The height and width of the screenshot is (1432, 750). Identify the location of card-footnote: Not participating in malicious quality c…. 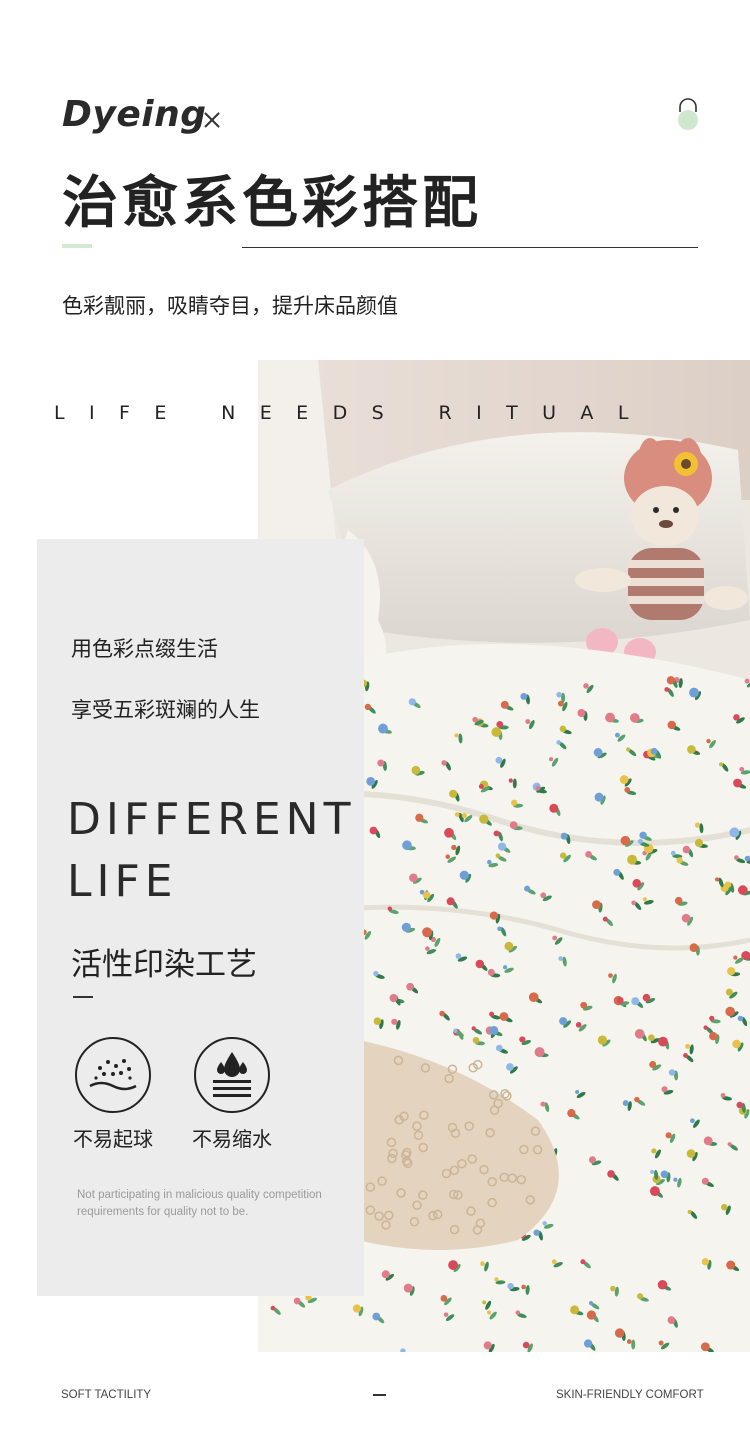
(199, 1203).